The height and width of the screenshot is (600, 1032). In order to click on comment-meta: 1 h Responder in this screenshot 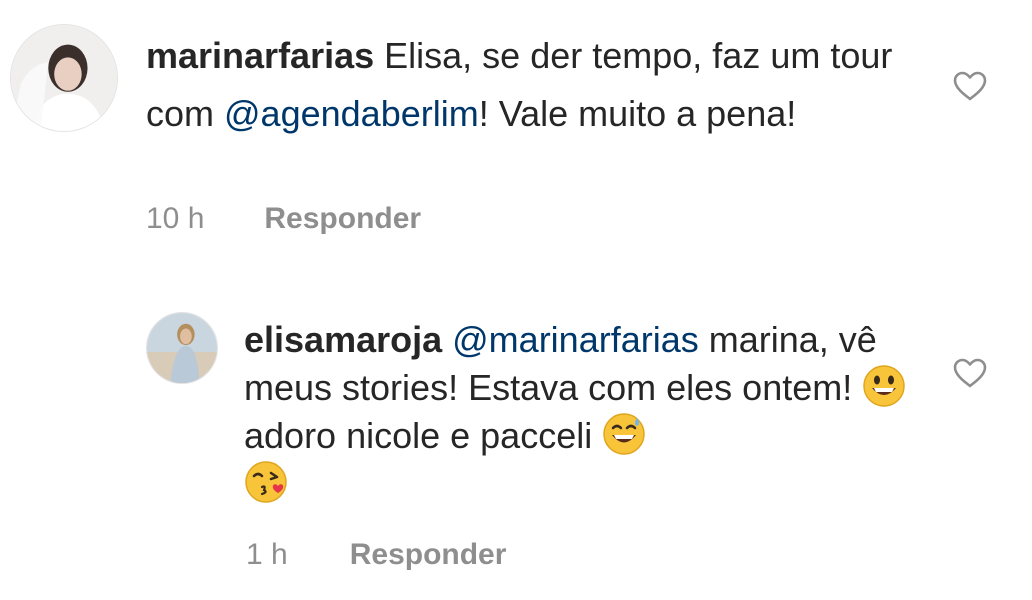, I will do `click(376, 555)`.